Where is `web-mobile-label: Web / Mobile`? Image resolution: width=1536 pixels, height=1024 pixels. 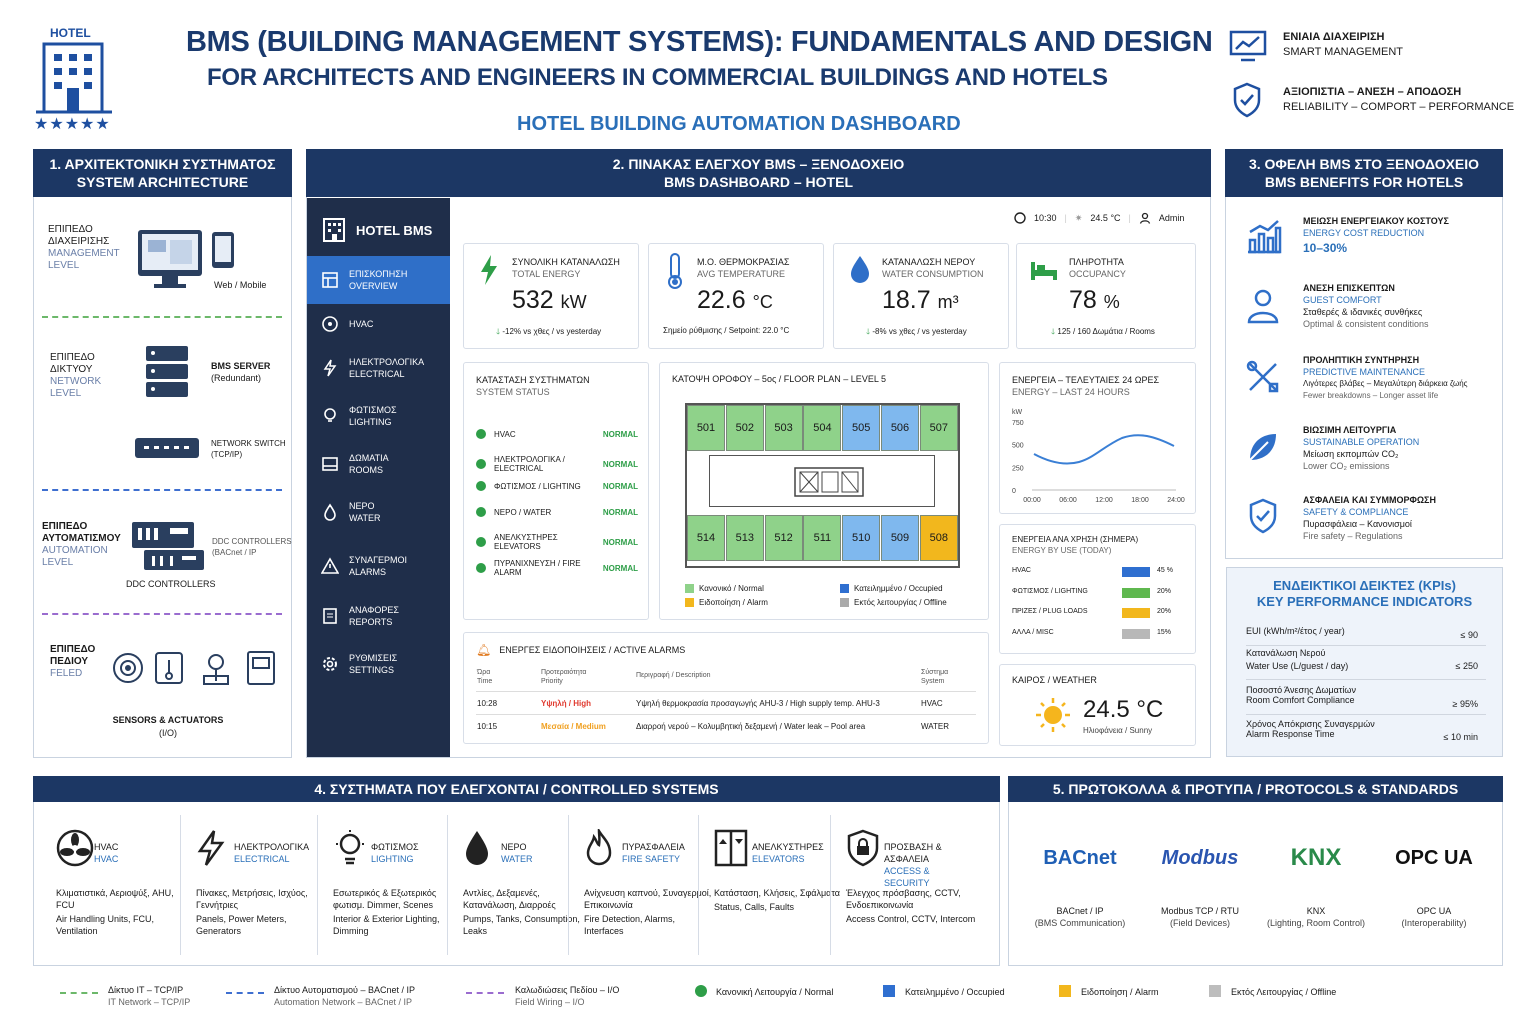 web-mobile-label: Web / Mobile is located at coordinates (240, 285).